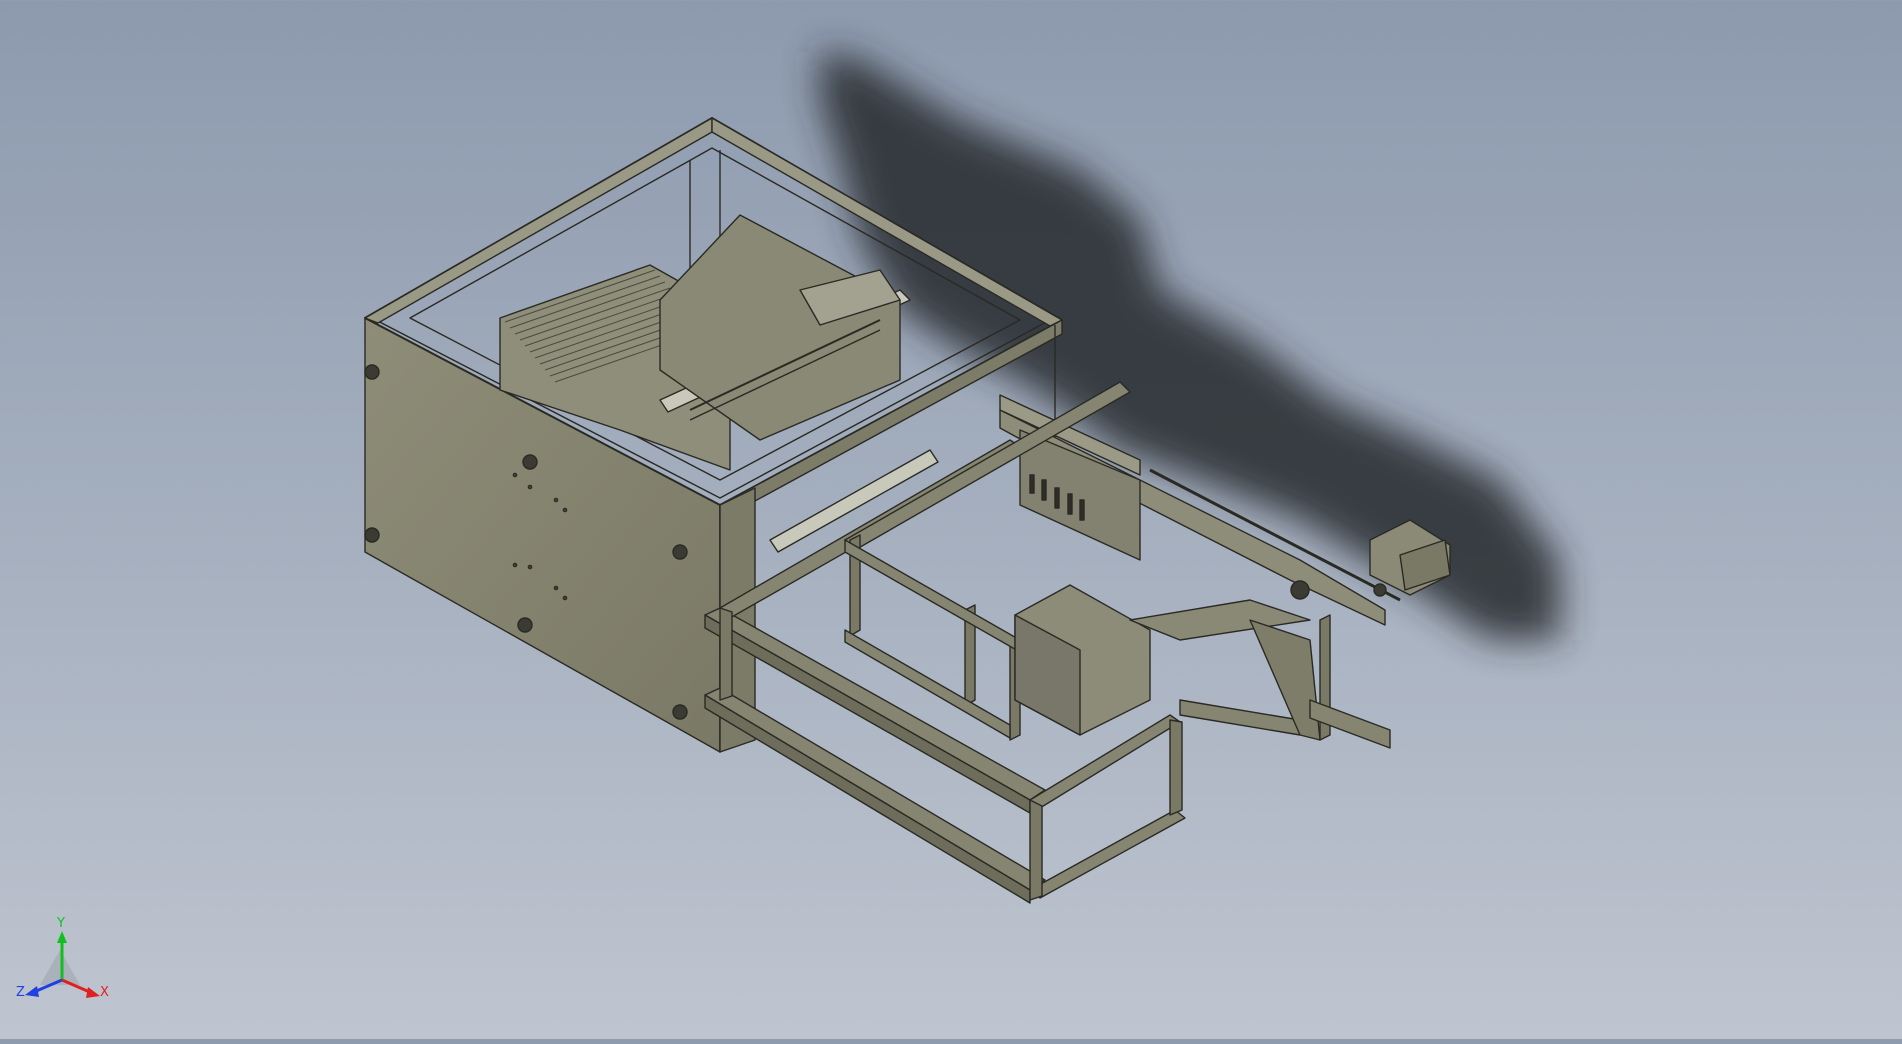 This screenshot has width=1902, height=1044. I want to click on x-axis-label: X, so click(104, 992).